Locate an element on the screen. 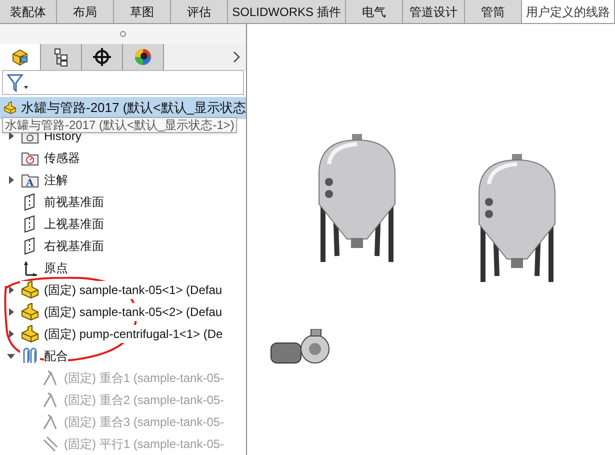 The image size is (615, 455). tree-item: (固定) pump-centrifugal-1<1> (De is located at coordinates (133, 334).